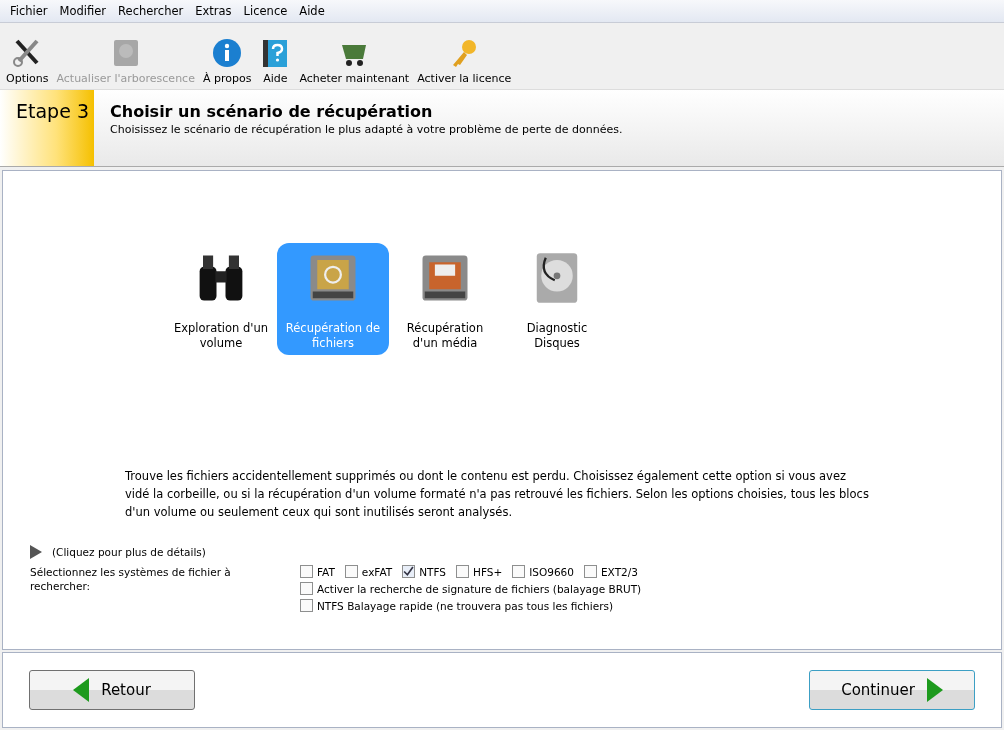 This screenshot has width=1004, height=730. What do you see at coordinates (354, 61) in the screenshot?
I see `toolbar-button: Acheter maintenant` at bounding box center [354, 61].